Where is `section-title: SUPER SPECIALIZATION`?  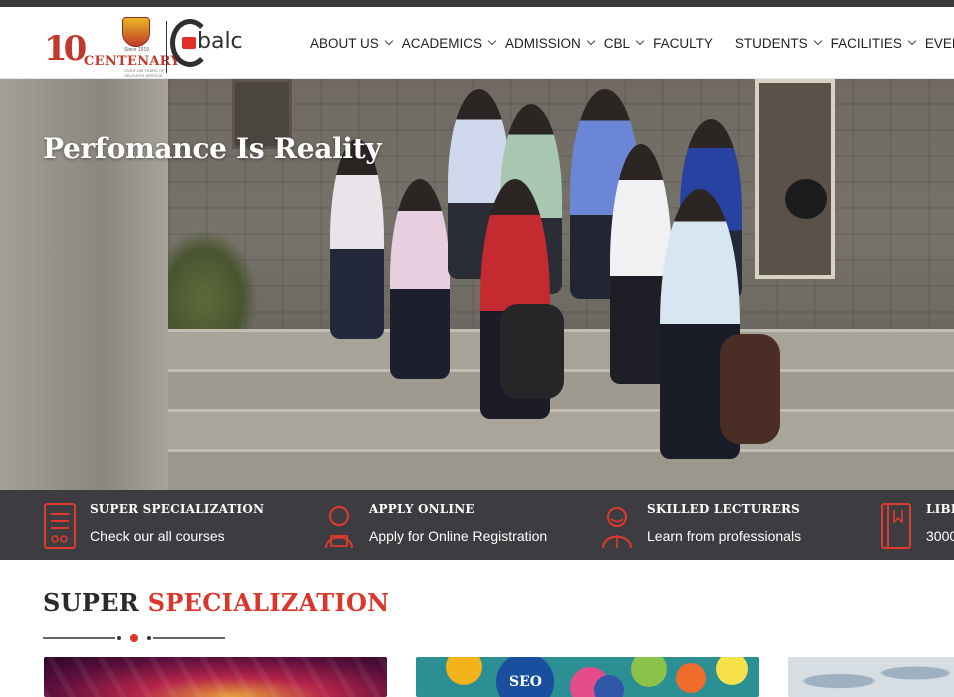
section-title: SUPER SPECIALIZATION is located at coordinates (216, 602).